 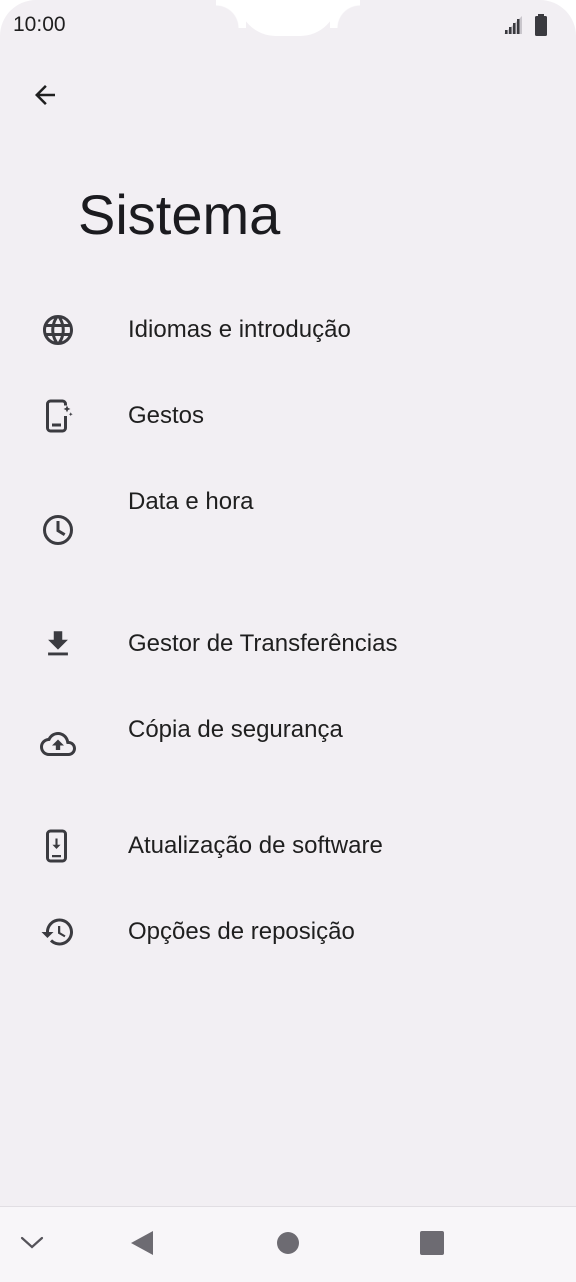 I want to click on nav-recents-button, so click(x=432, y=1245).